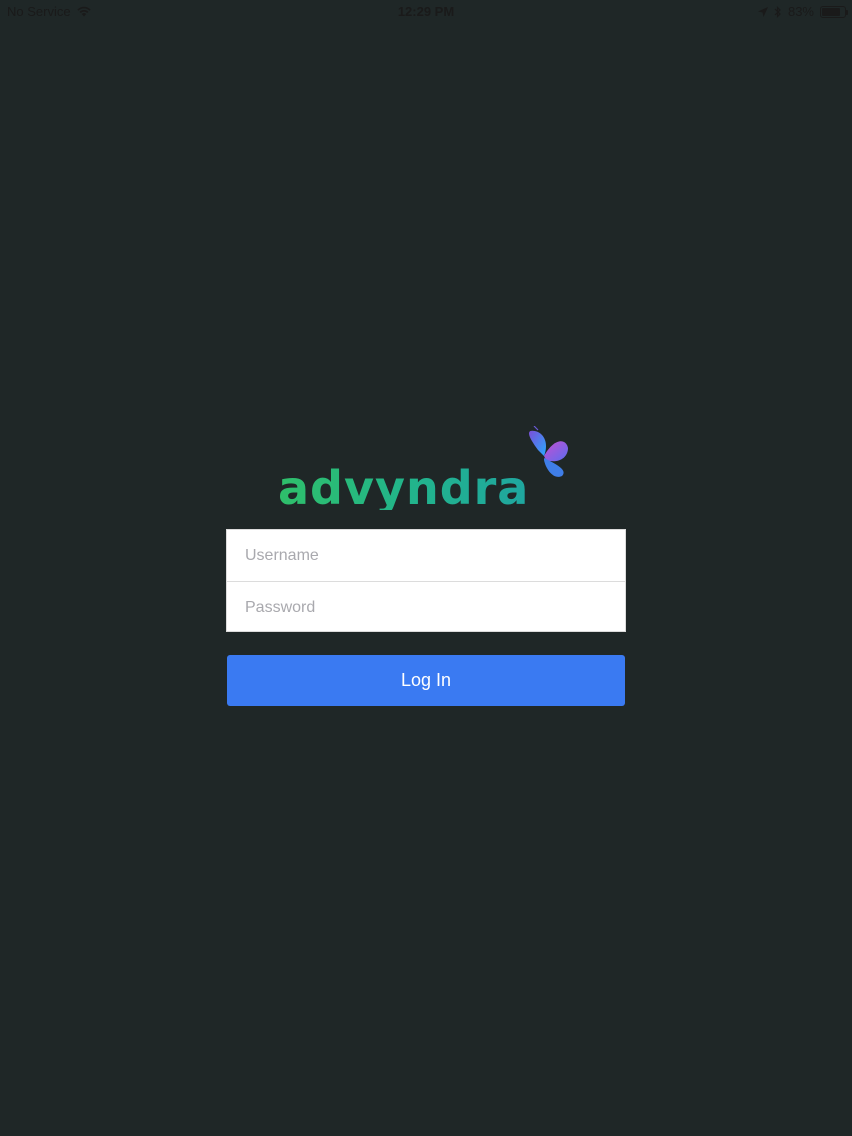  I want to click on location-arrow-icon, so click(762, 11).